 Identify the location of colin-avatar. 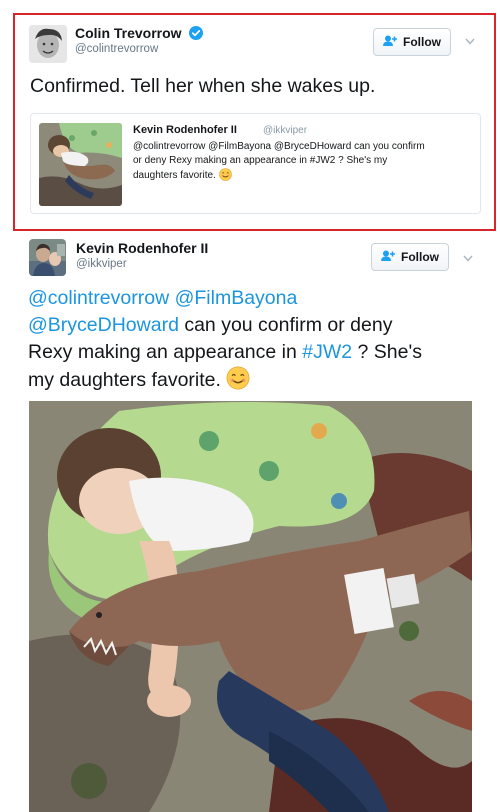
(48, 44).